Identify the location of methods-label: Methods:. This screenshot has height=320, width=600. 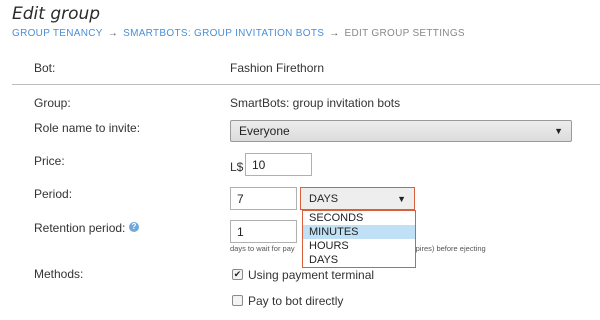
(59, 274).